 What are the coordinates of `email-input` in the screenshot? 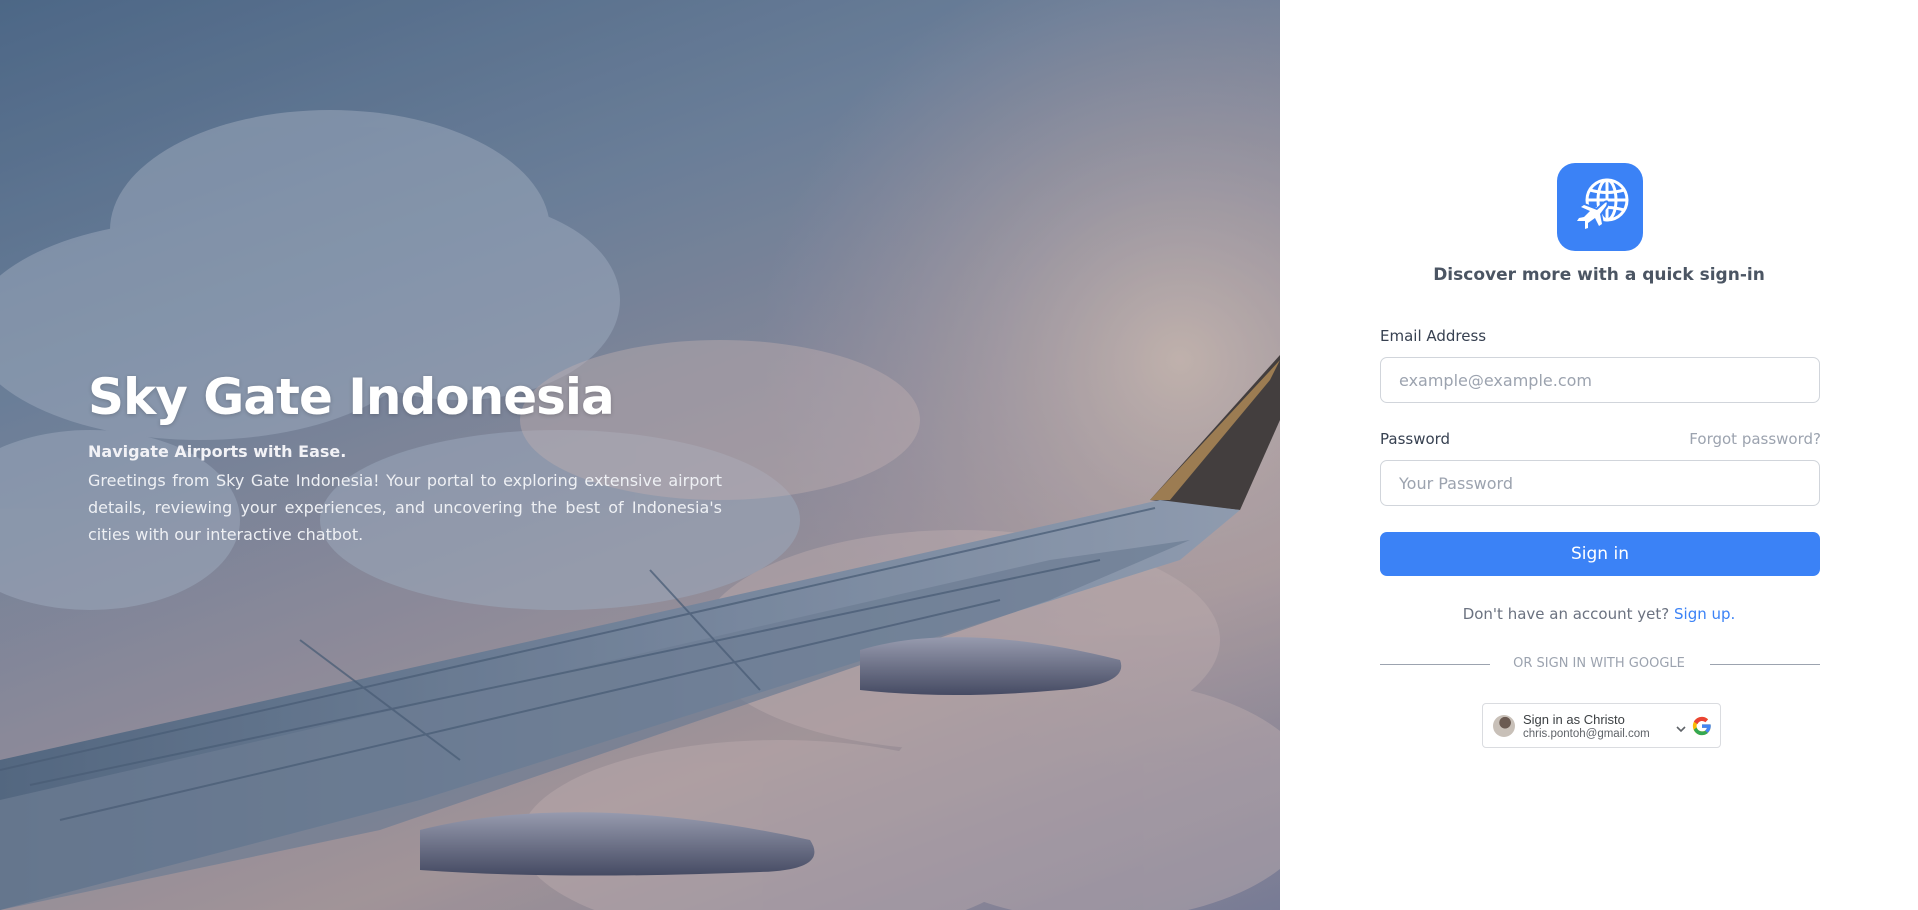 It's located at (1600, 380).